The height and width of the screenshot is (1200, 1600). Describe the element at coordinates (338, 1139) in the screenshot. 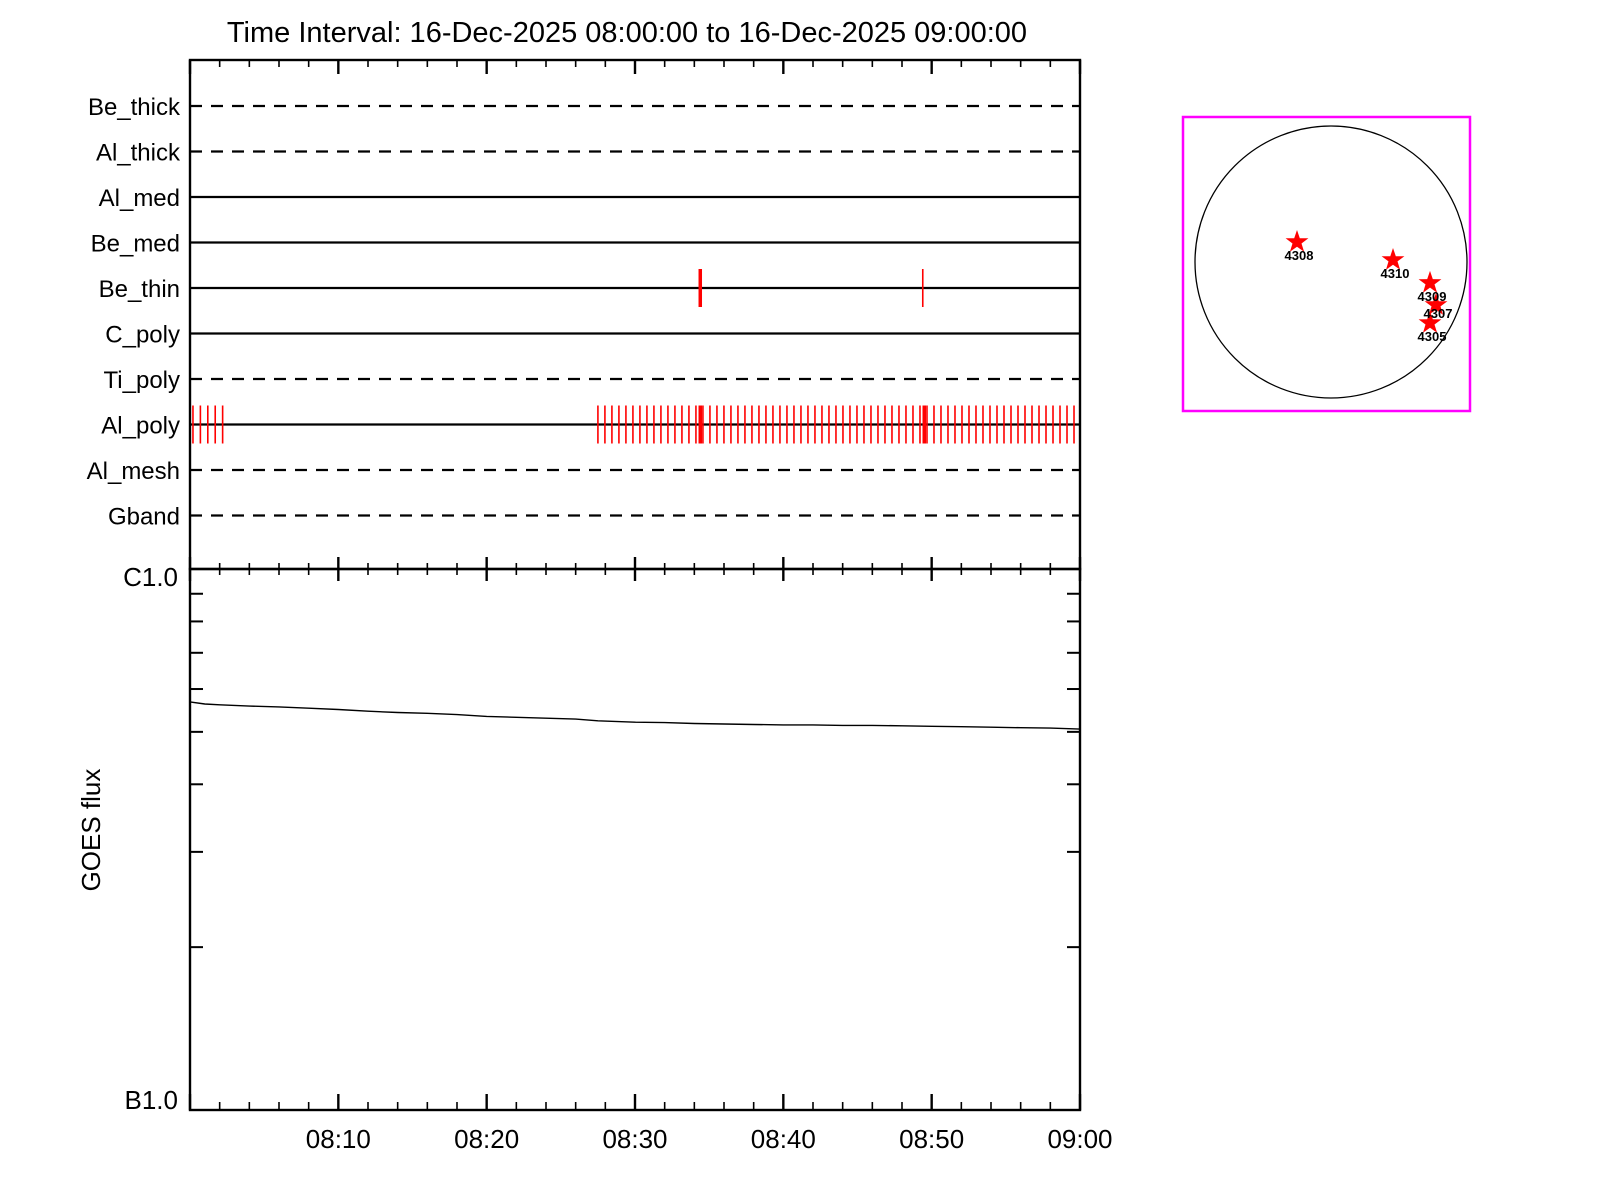

I see `x-tick-label-08:10: 08:10` at that location.